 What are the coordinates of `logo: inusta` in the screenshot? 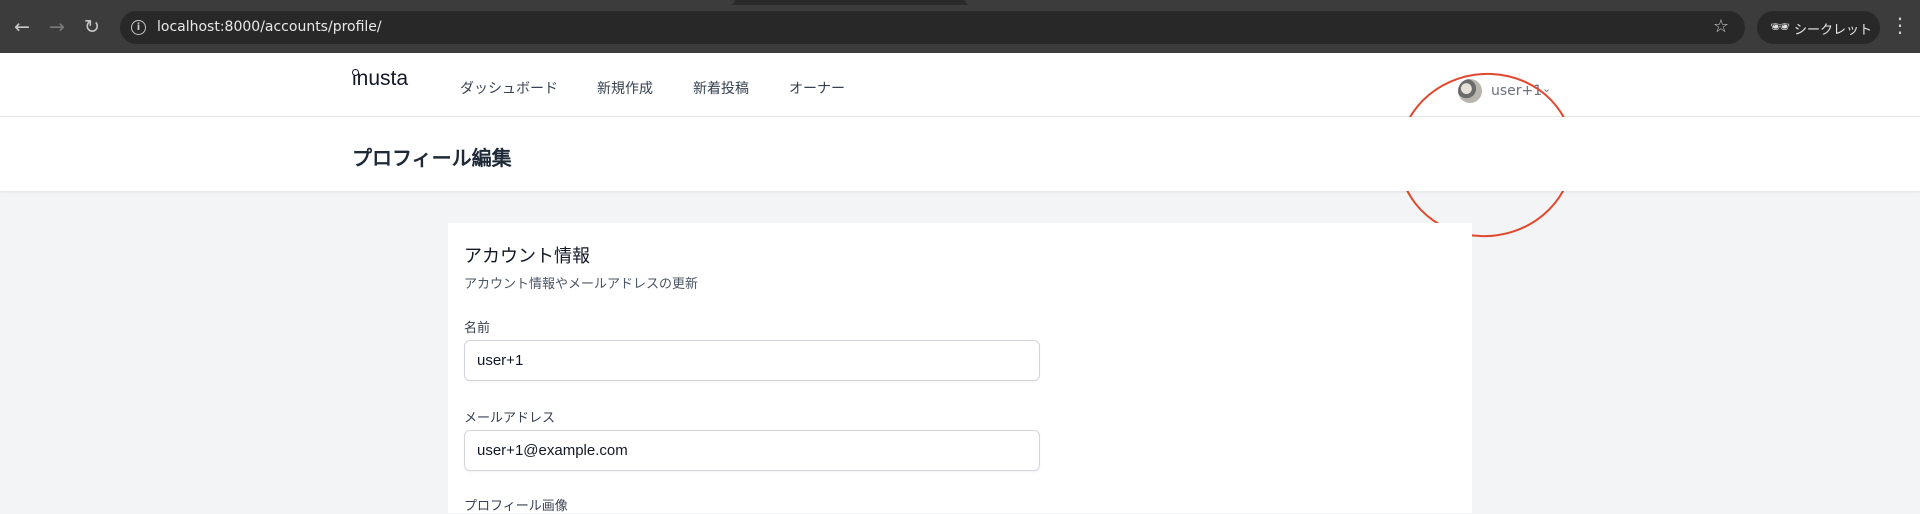 It's located at (380, 79).